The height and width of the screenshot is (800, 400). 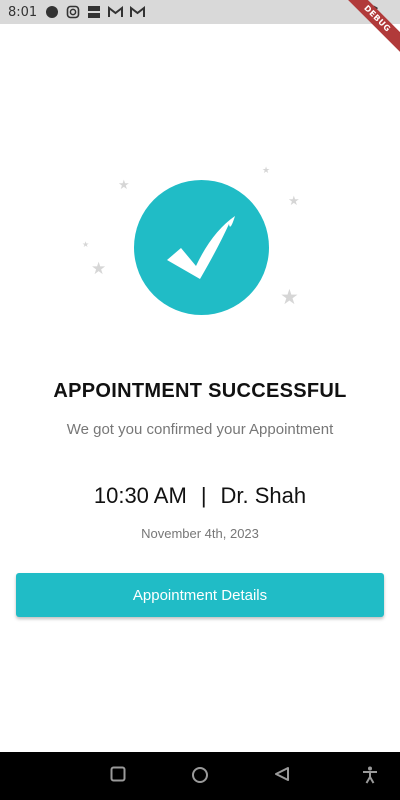 I want to click on success-check-circle, so click(x=201, y=247).